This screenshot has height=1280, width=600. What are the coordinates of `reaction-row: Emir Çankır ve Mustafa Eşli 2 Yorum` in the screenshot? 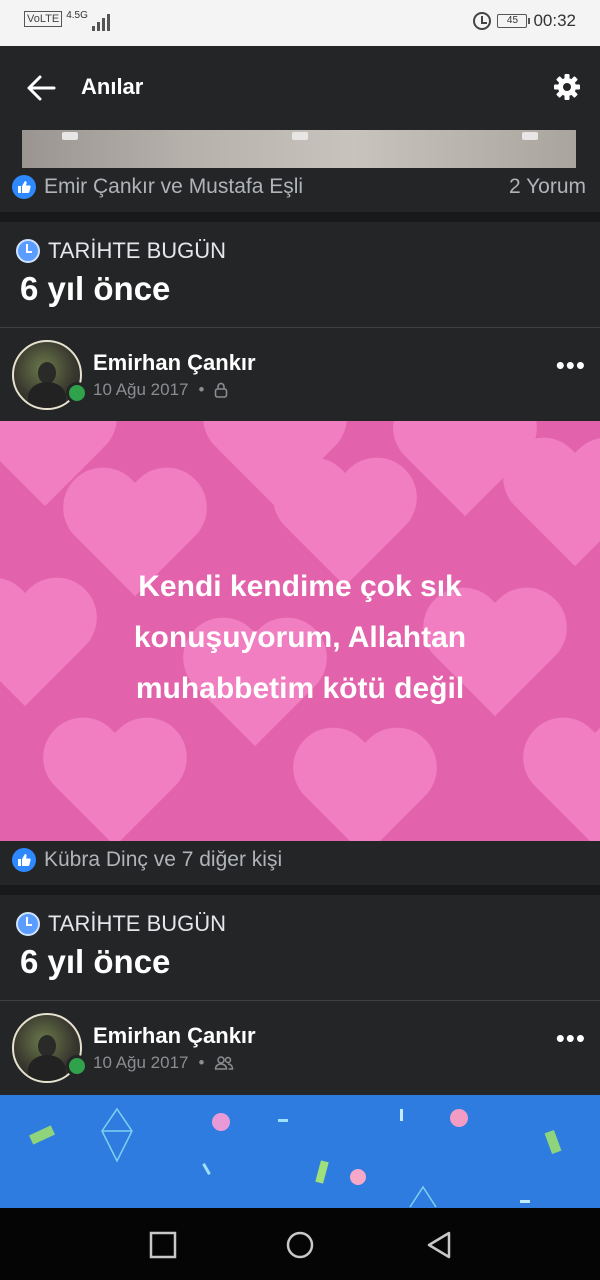 It's located at (300, 187).